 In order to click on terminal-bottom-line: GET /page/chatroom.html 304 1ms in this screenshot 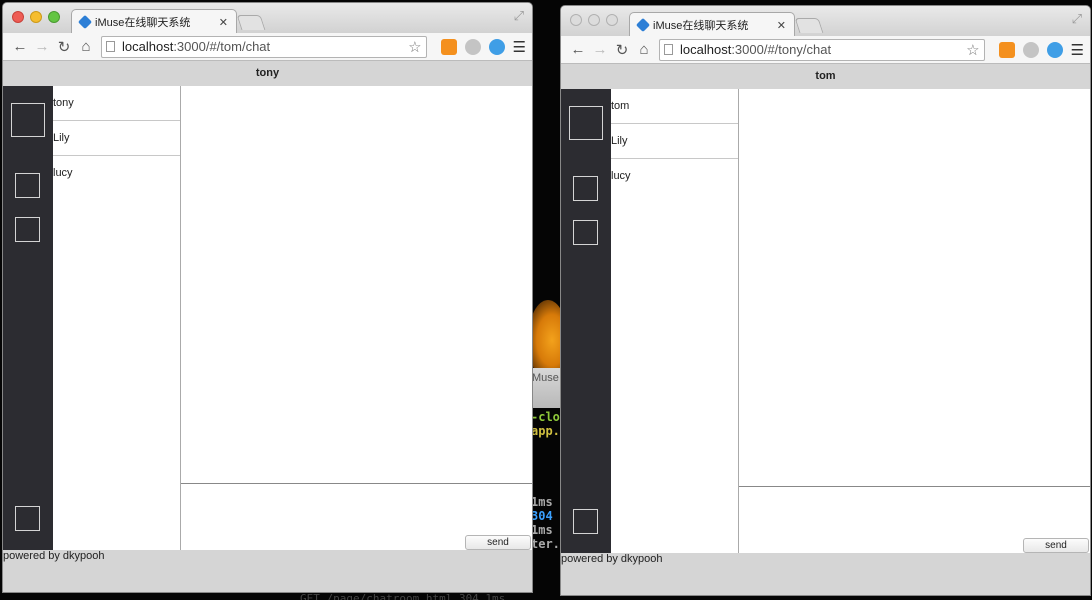, I will do `click(403, 596)`.